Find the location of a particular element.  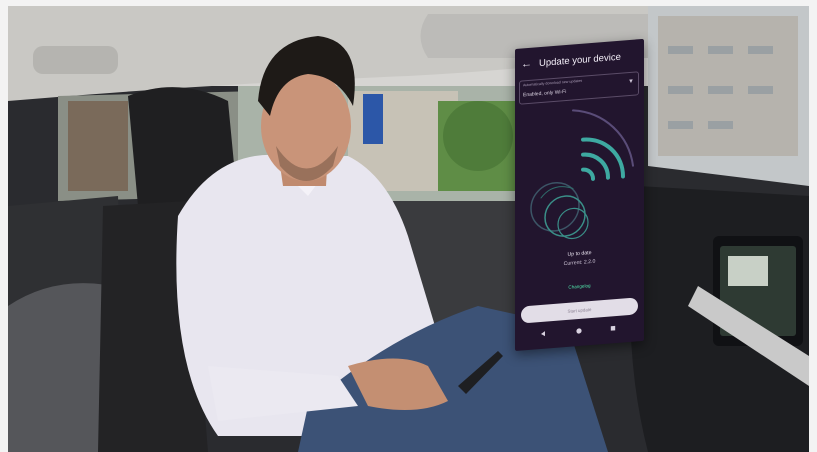

select-value: Enabled, only Wi-Fi is located at coordinates (545, 93).